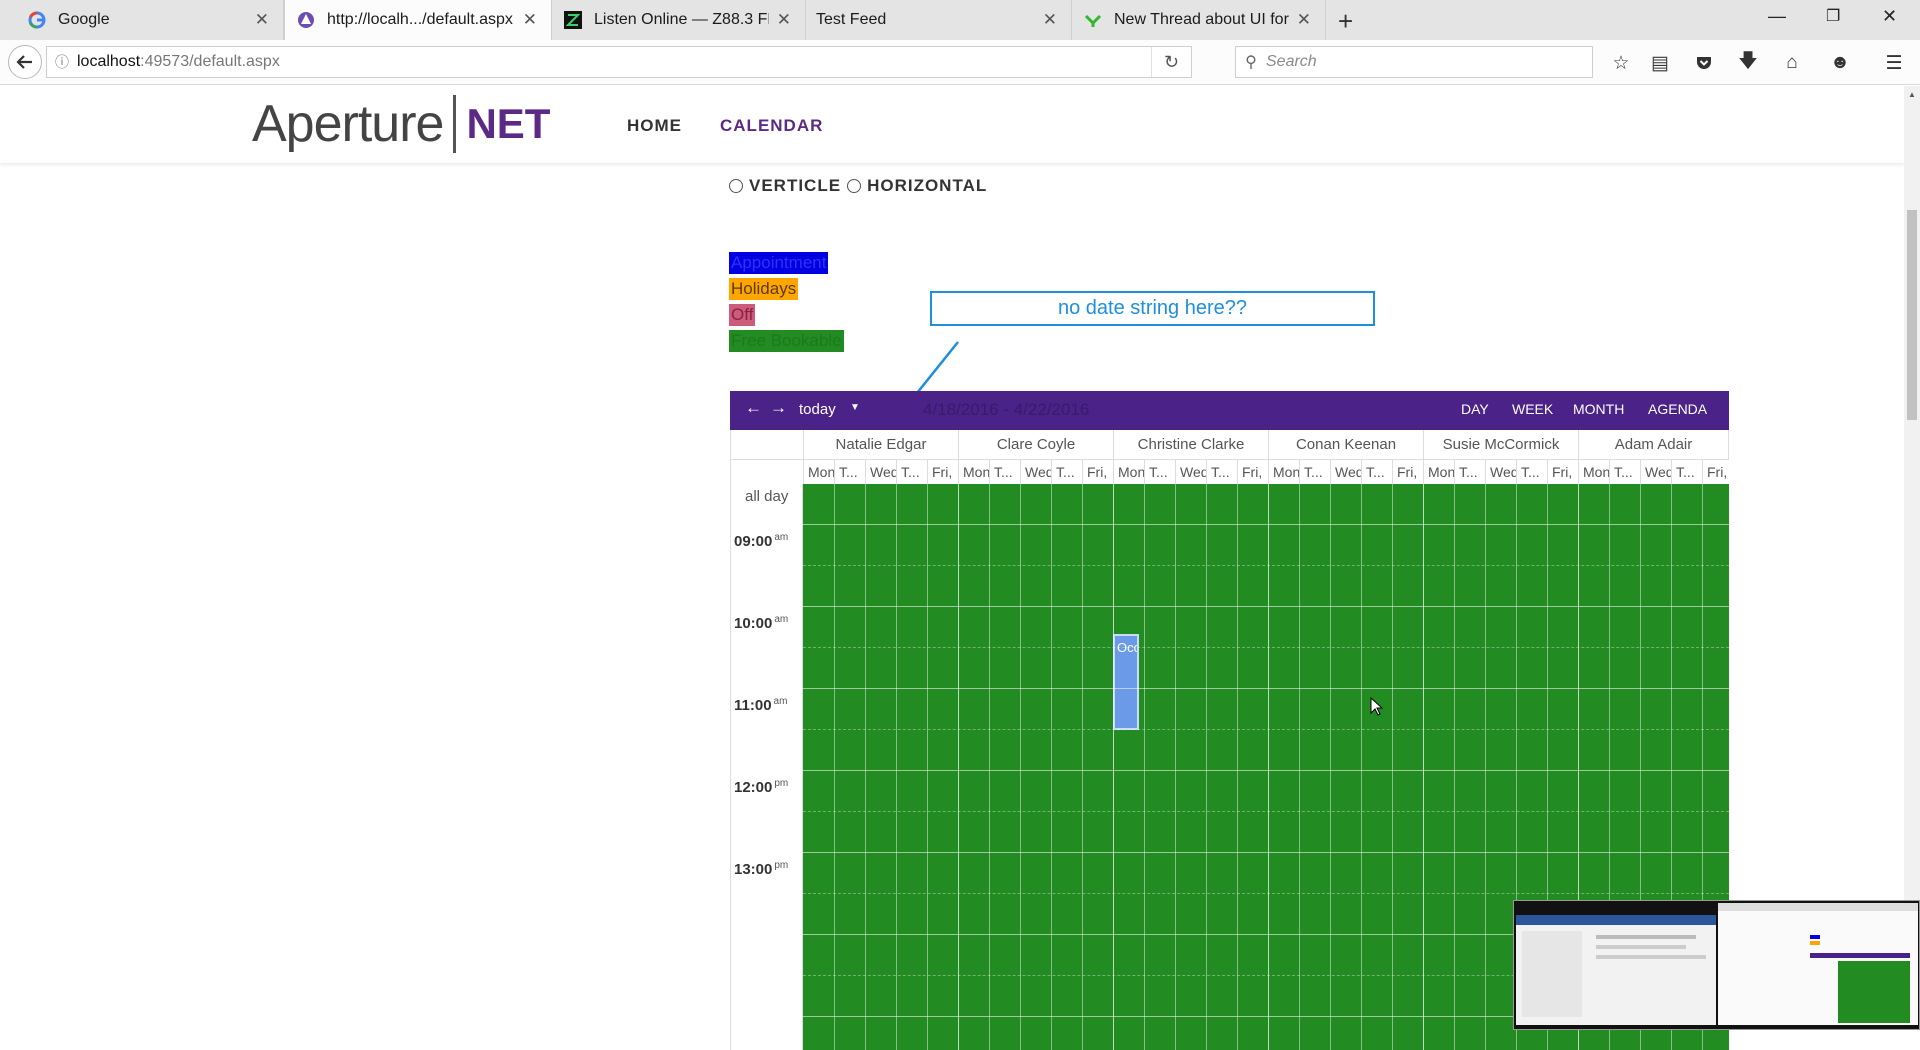 Image resolution: width=1920 pixels, height=1050 pixels. Describe the element at coordinates (1912, 558) in the screenshot. I see `page-scrollbar: ▲` at that location.